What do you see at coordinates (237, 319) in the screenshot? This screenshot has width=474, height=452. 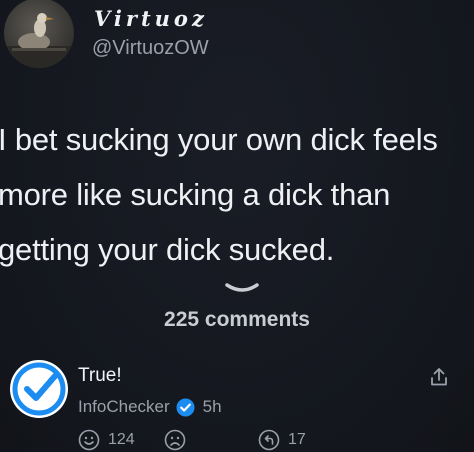 I see `comments-count: 225 comments` at bounding box center [237, 319].